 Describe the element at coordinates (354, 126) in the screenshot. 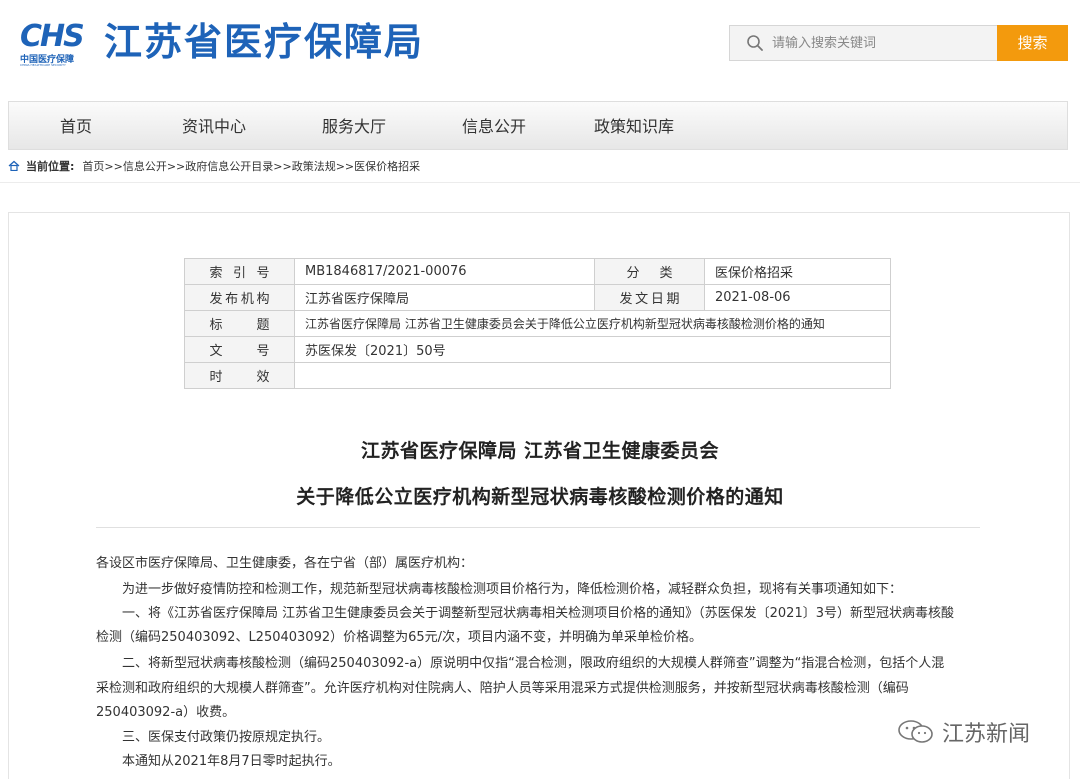

I see `nav-item-services: 服务大厅` at that location.